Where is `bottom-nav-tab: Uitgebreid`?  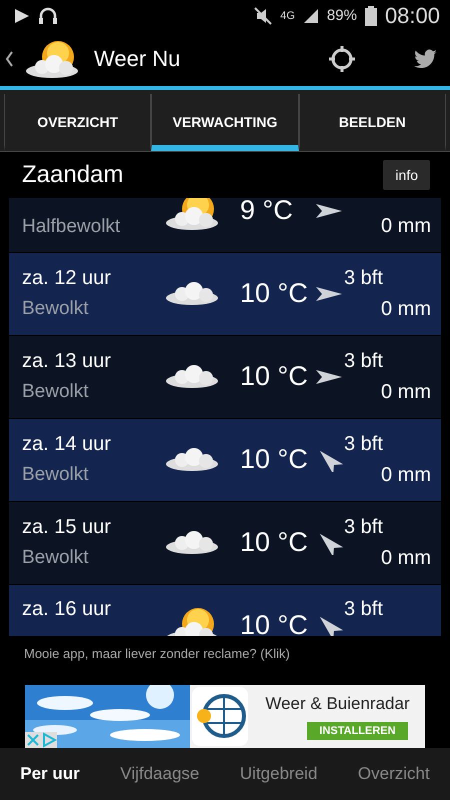 bottom-nav-tab: Uitgebreid is located at coordinates (279, 774).